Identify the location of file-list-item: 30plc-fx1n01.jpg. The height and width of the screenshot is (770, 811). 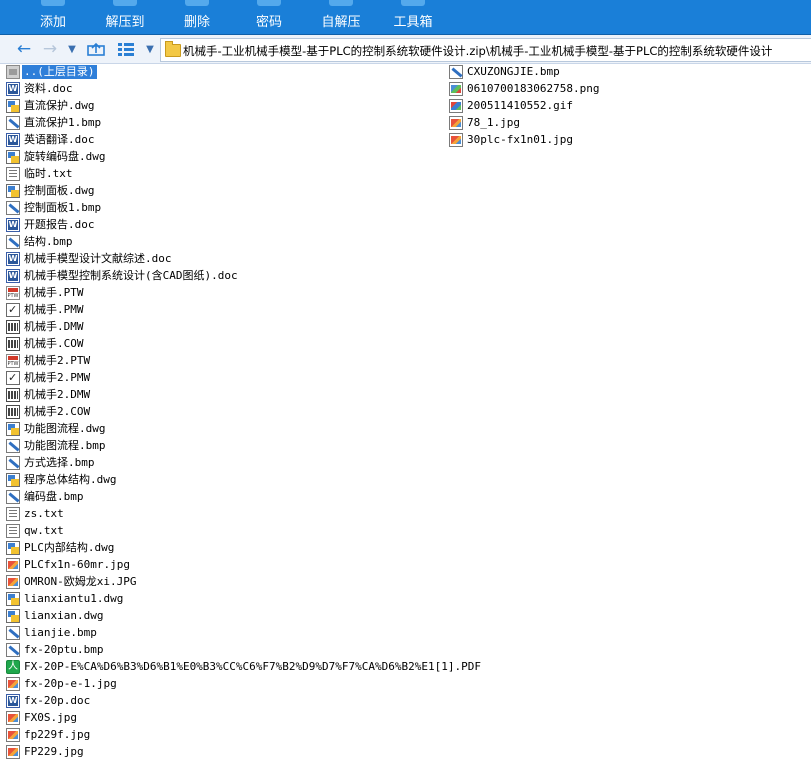
(525, 139).